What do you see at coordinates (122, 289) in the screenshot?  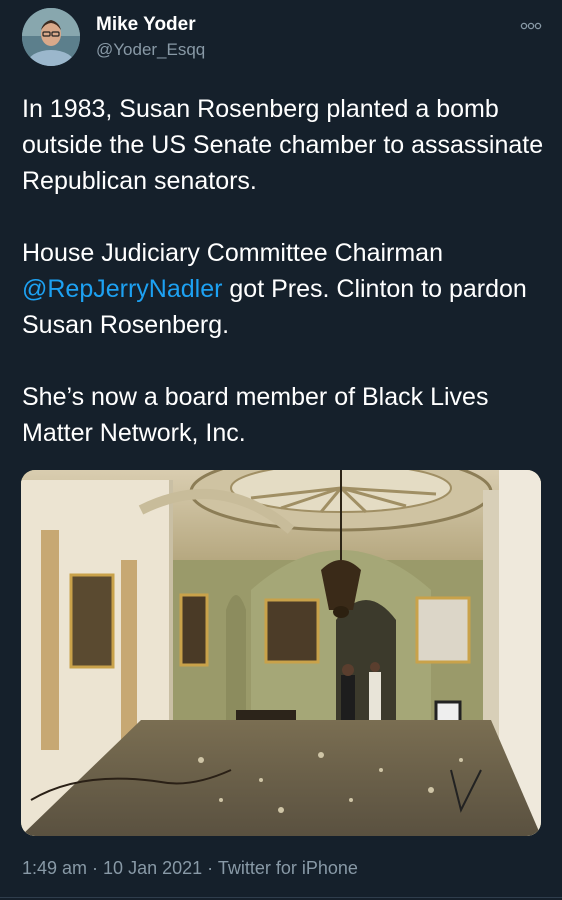 I see `mention-link: @RepJerryNadler` at bounding box center [122, 289].